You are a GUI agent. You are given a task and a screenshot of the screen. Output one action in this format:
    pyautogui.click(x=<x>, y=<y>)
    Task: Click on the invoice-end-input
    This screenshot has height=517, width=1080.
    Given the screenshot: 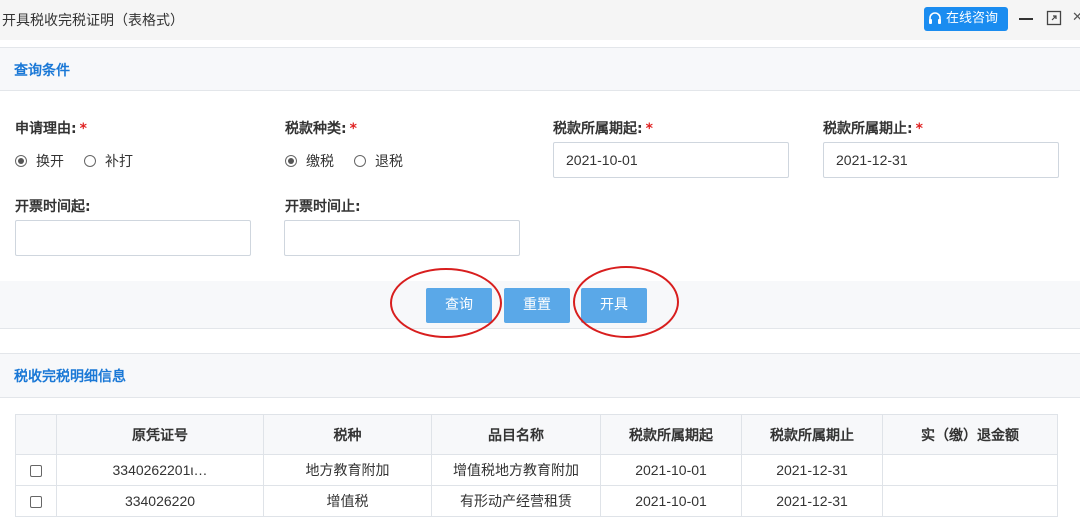 What is the action you would take?
    pyautogui.click(x=402, y=238)
    